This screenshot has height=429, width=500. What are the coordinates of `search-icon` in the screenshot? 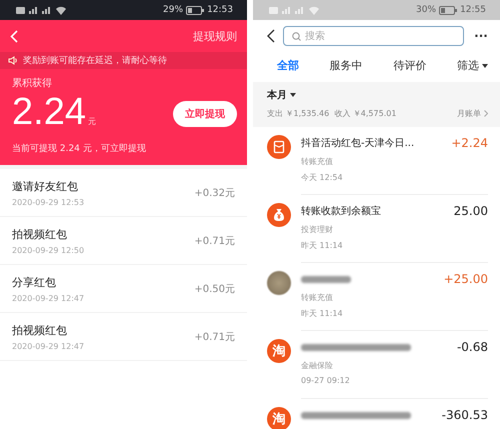 It's located at (296, 36).